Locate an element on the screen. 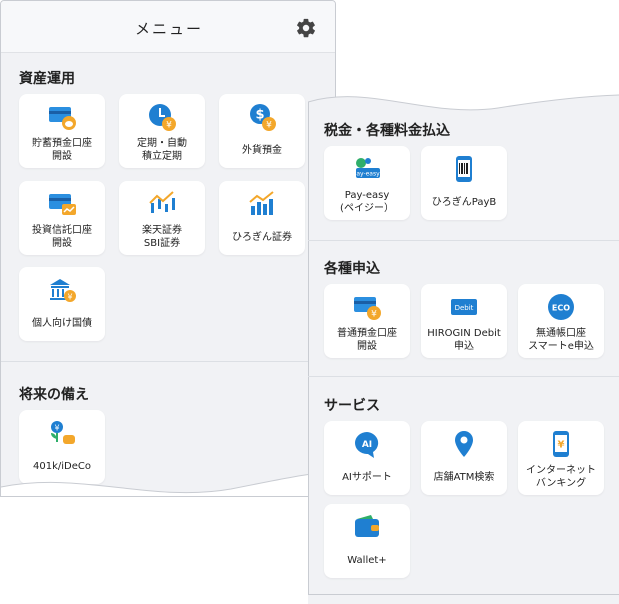 The image size is (619, 604). menu-header: メニュー is located at coordinates (168, 27).